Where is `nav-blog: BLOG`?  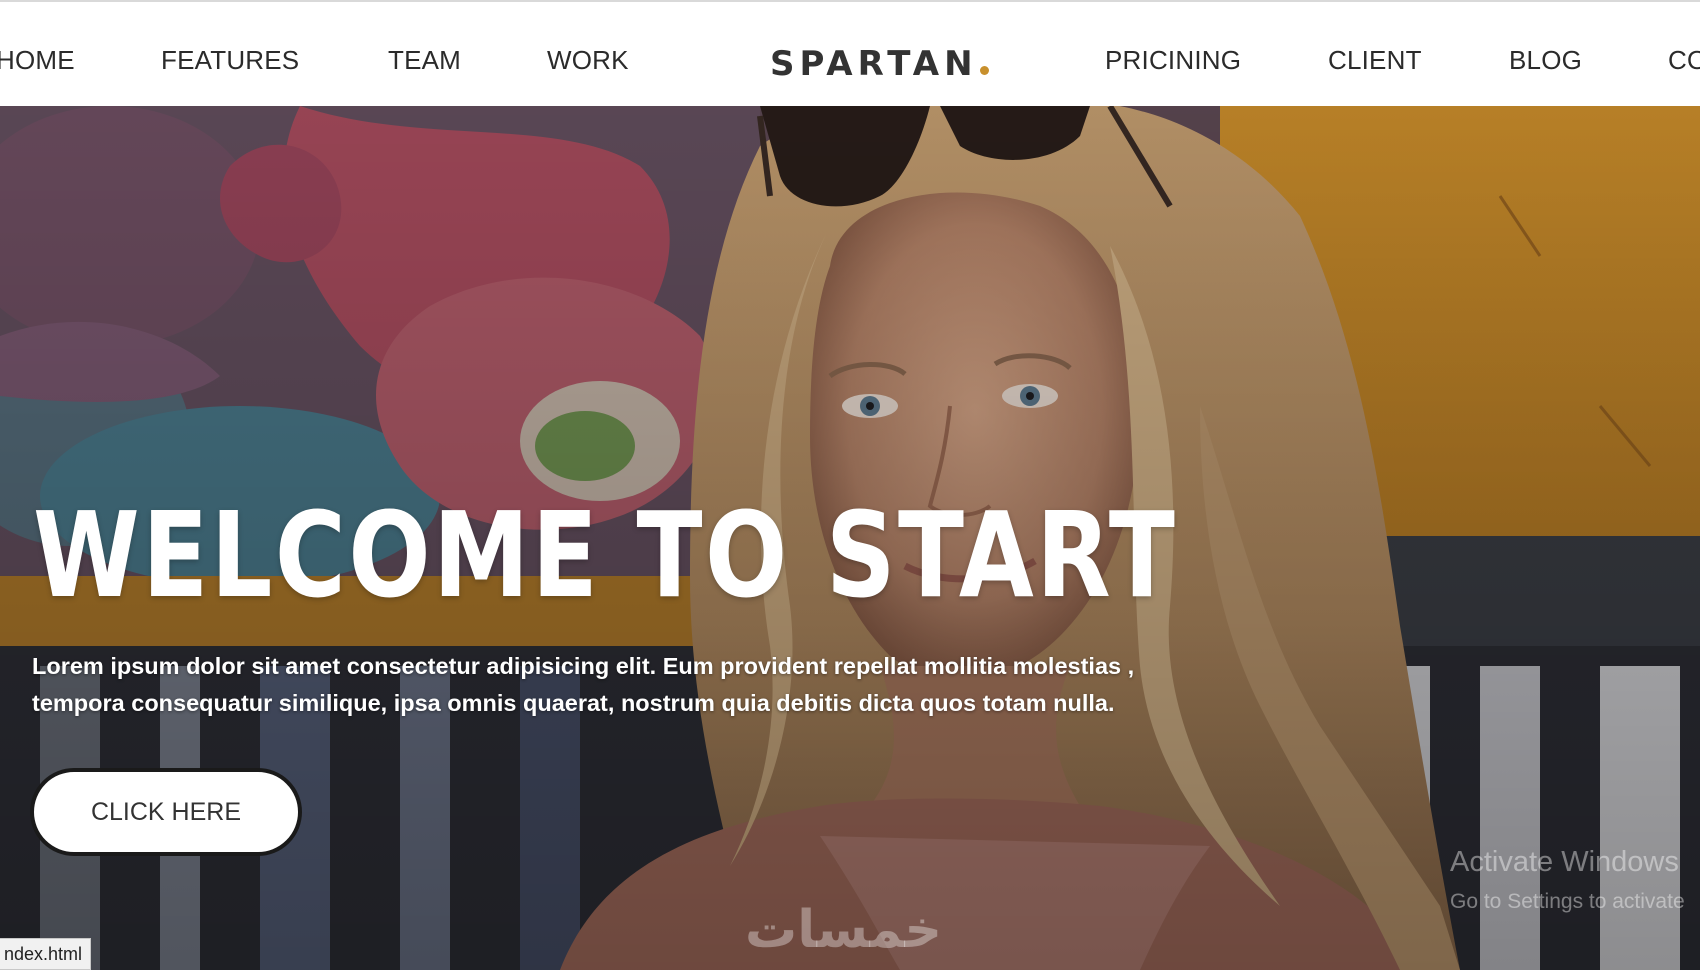 nav-blog: BLOG is located at coordinates (1545, 60).